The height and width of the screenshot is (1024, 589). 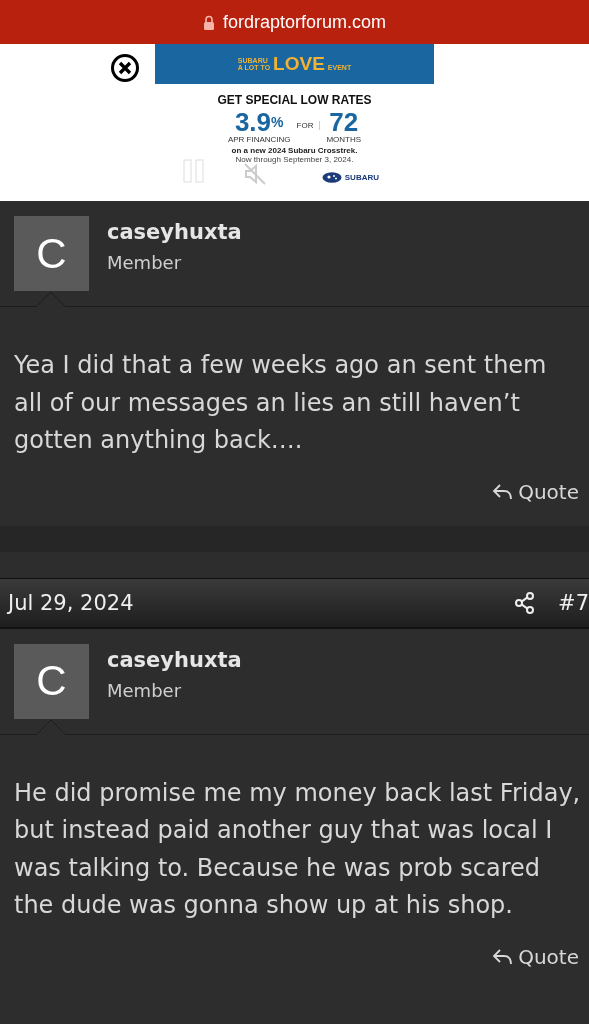 What do you see at coordinates (280, 403) in the screenshot?
I see `post-message: Yea I did that a few weeks ago an sent them all of our messages an lies an still haven’t gotten anything back….` at bounding box center [280, 403].